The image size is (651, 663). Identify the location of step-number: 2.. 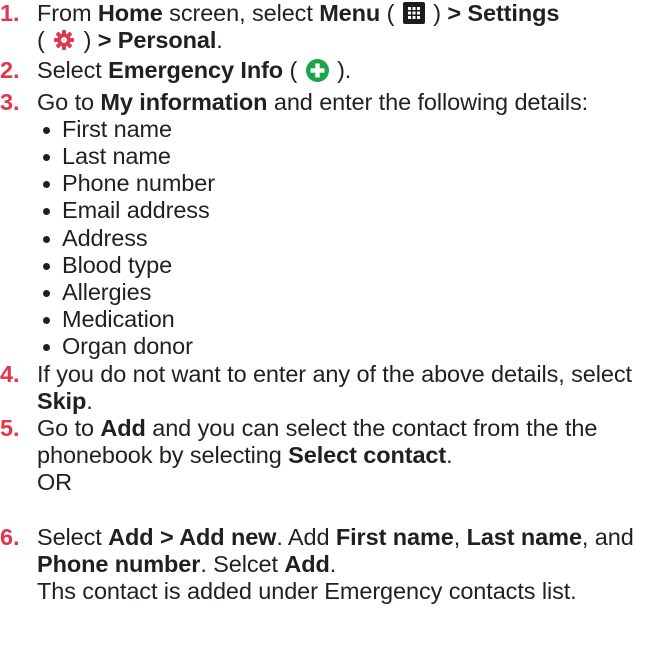
(10, 70).